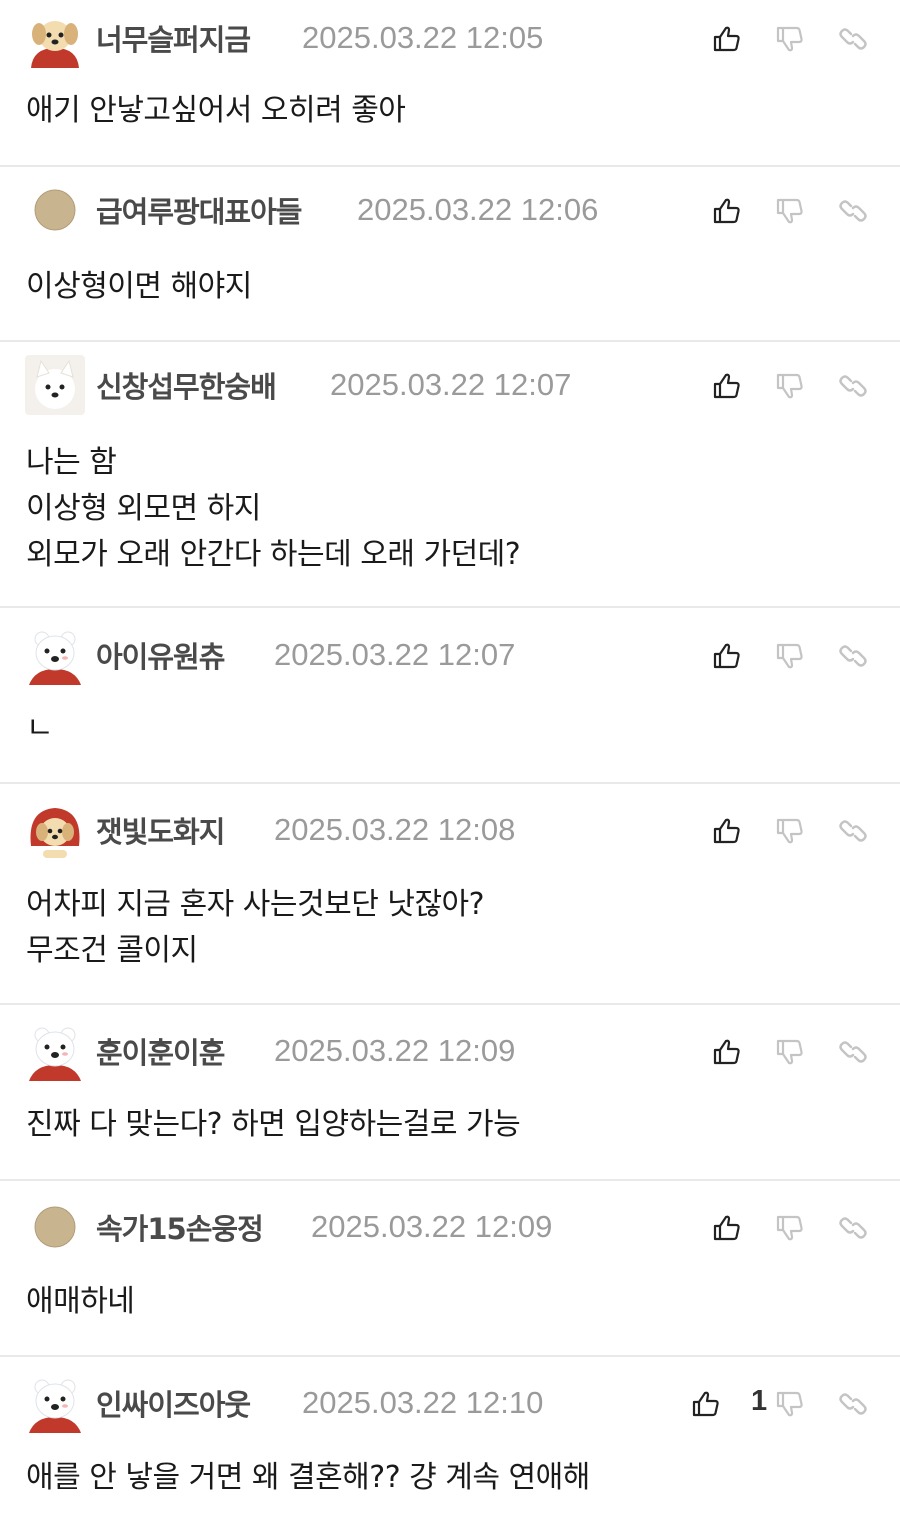  I want to click on like-count: 1, so click(759, 1401).